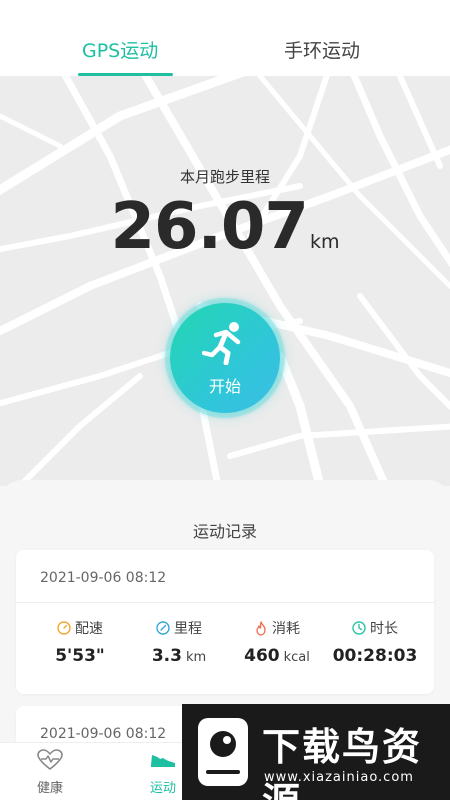 Image resolution: width=450 pixels, height=800 pixels. What do you see at coordinates (89, 629) in the screenshot?
I see `stat-pace-label: 配速` at bounding box center [89, 629].